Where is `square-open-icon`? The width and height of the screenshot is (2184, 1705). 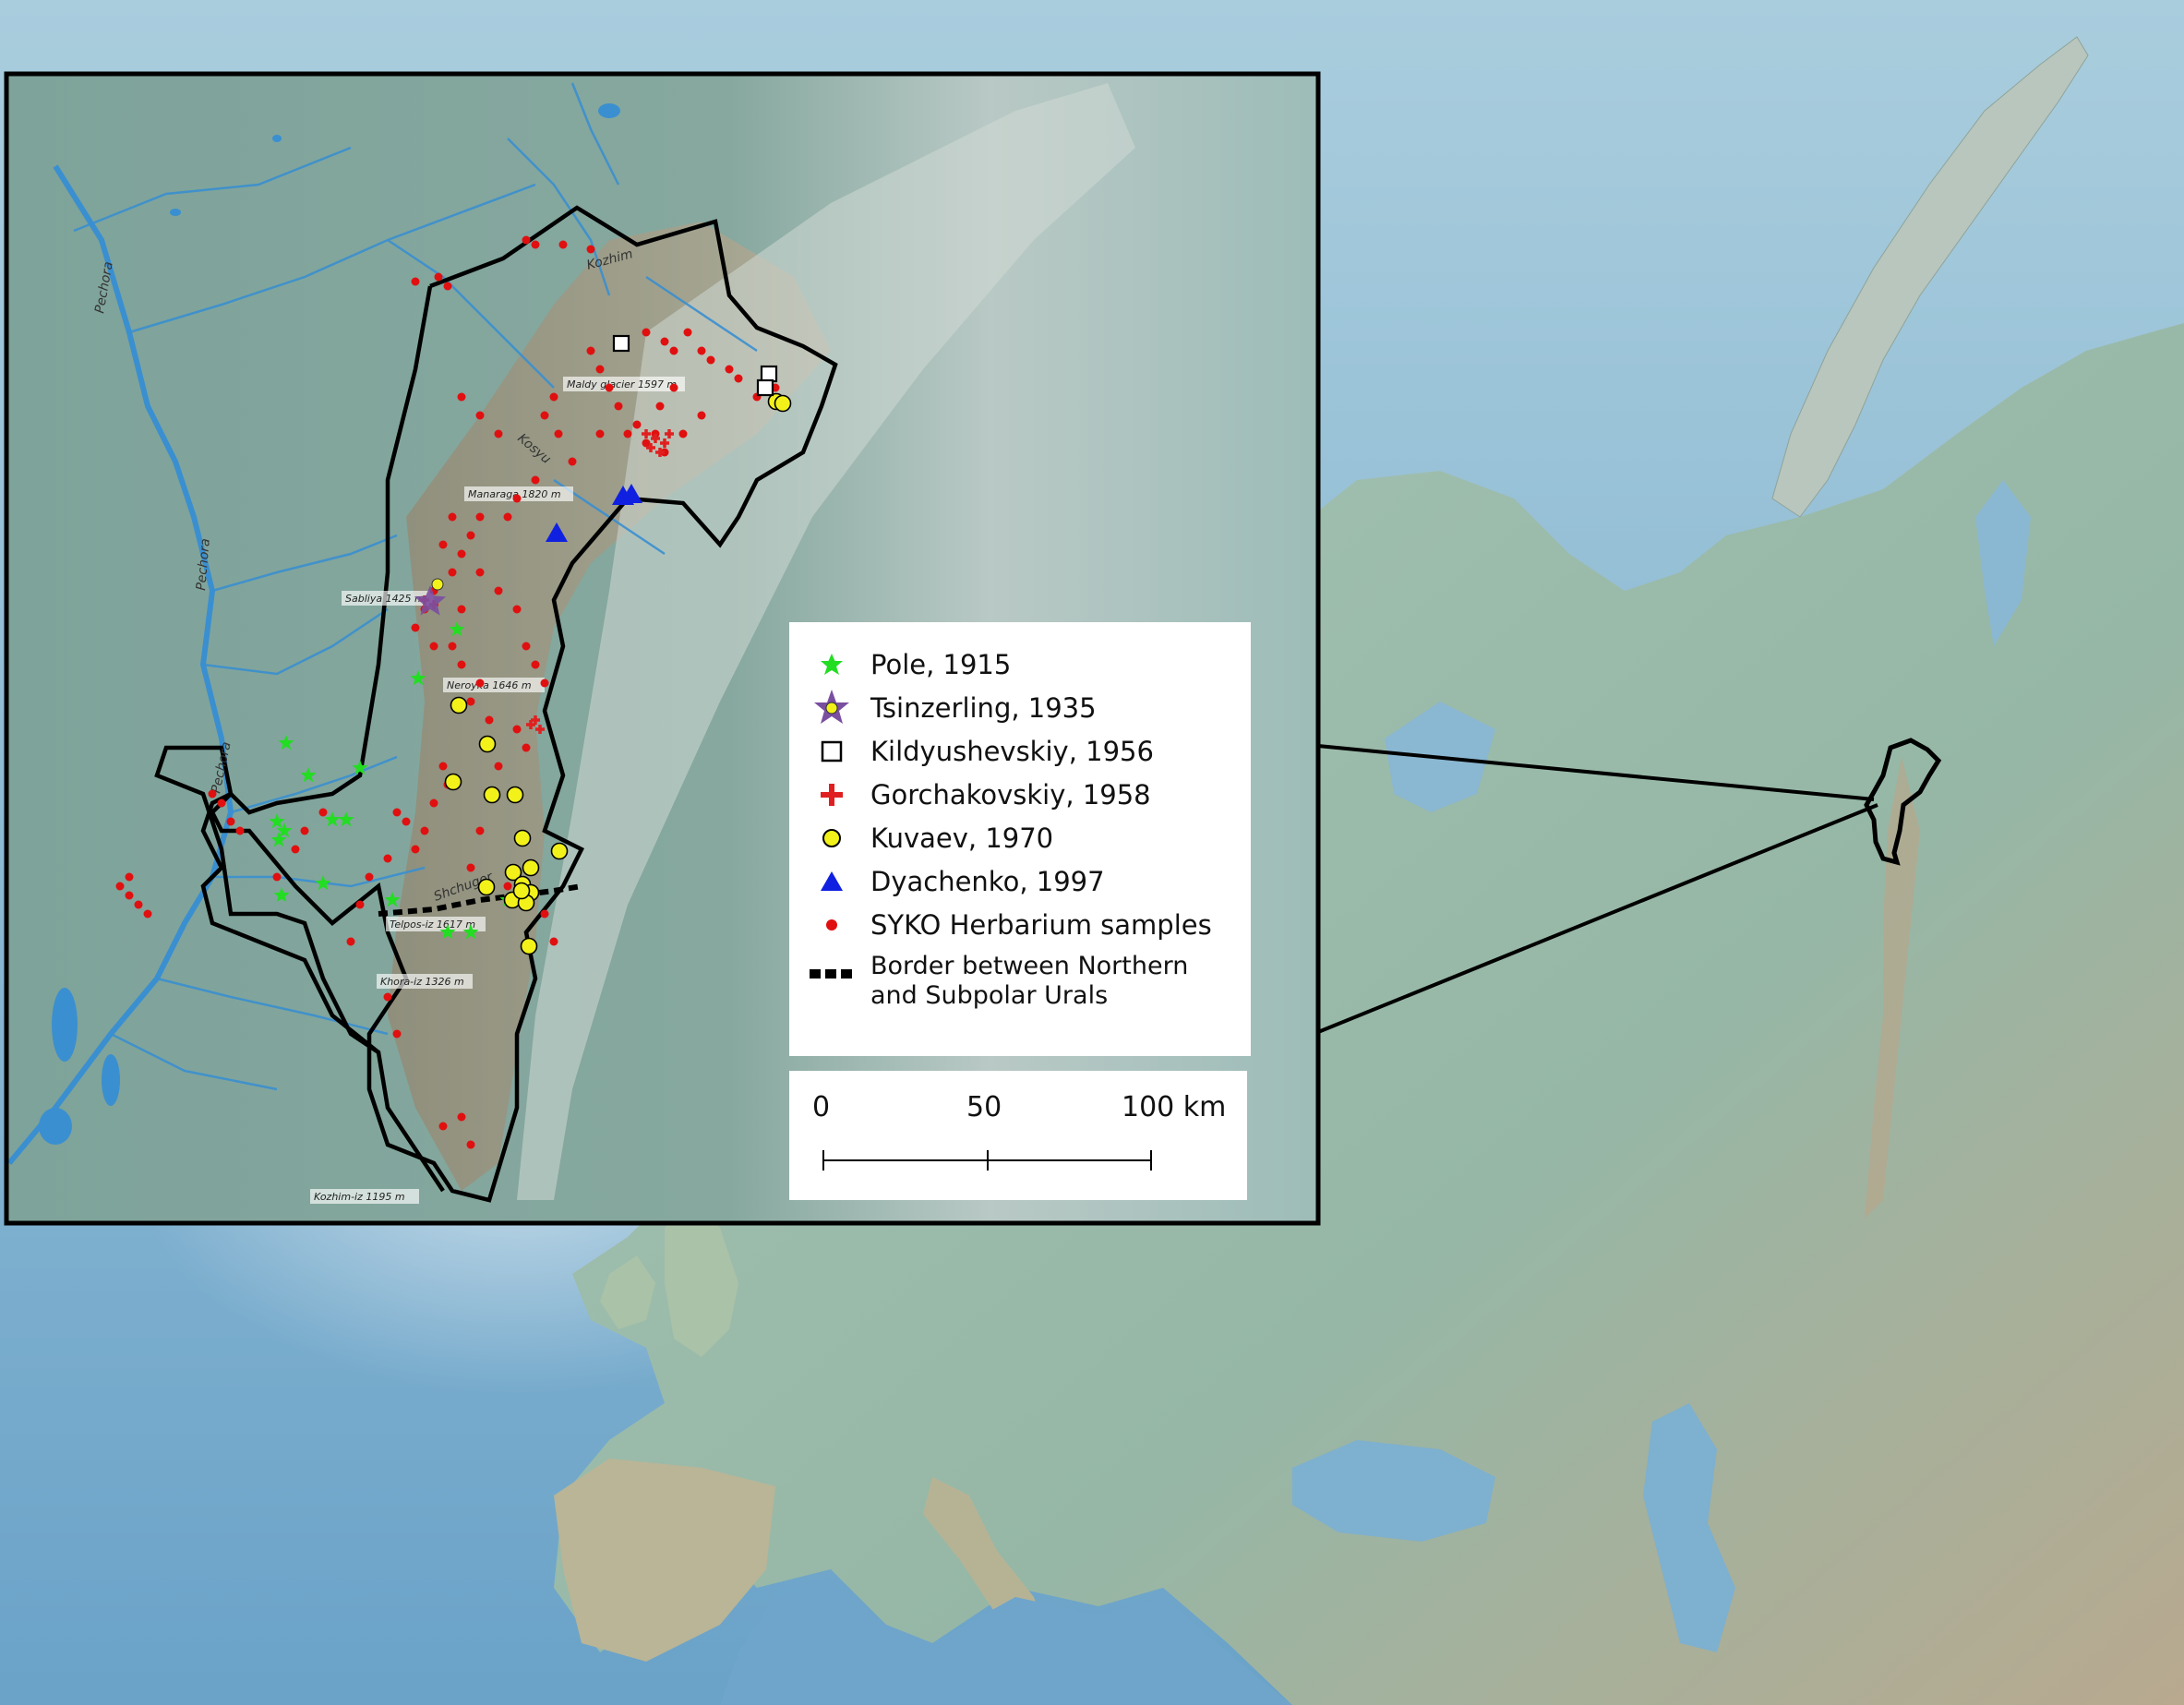 square-open-icon is located at coordinates (832, 751).